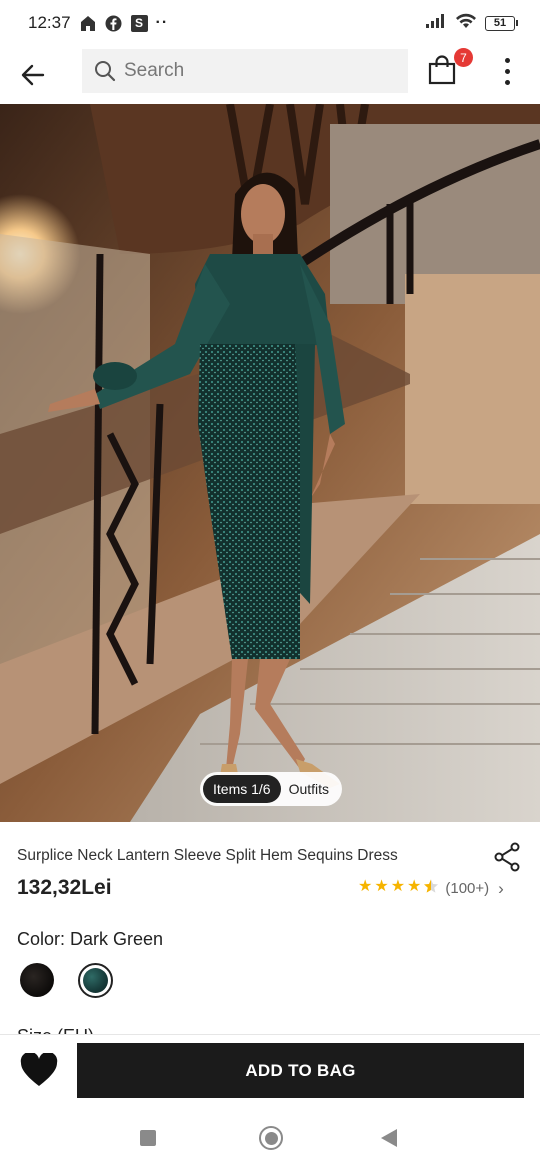  What do you see at coordinates (467, 888) in the screenshot?
I see `review-count: (100+)` at bounding box center [467, 888].